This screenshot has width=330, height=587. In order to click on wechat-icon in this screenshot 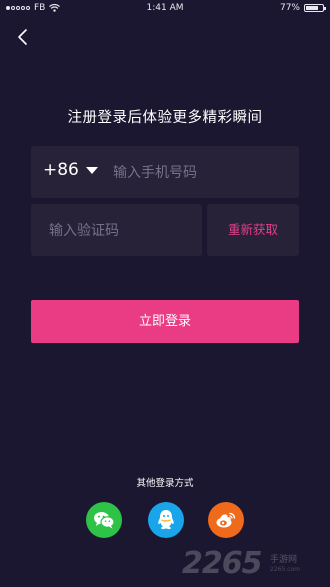, I will do `click(104, 520)`.